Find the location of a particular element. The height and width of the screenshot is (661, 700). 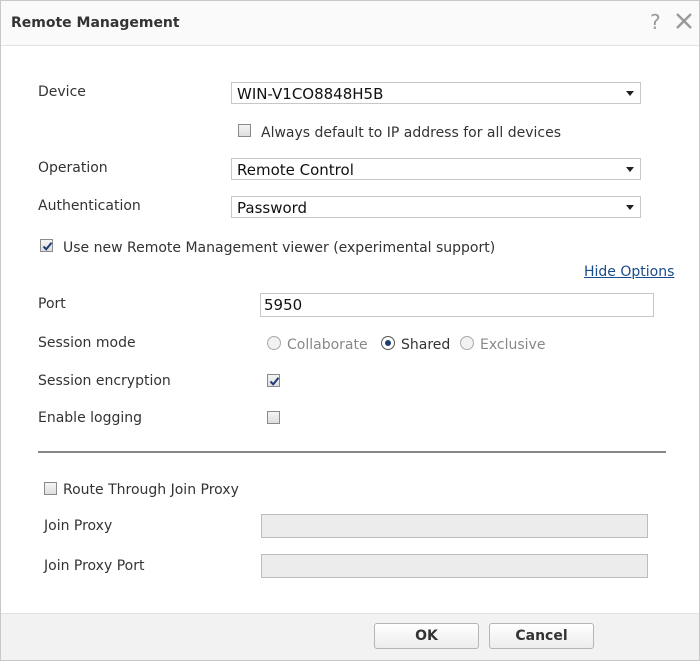

session-mode-shared-label: Shared is located at coordinates (426, 345).